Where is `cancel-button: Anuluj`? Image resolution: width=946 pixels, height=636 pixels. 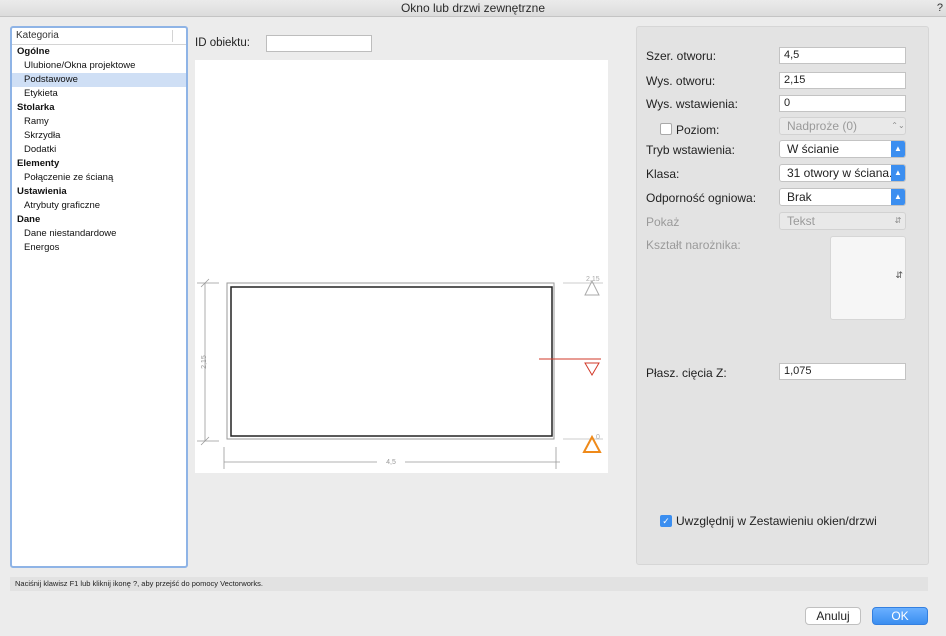
cancel-button: Anuluj is located at coordinates (833, 616).